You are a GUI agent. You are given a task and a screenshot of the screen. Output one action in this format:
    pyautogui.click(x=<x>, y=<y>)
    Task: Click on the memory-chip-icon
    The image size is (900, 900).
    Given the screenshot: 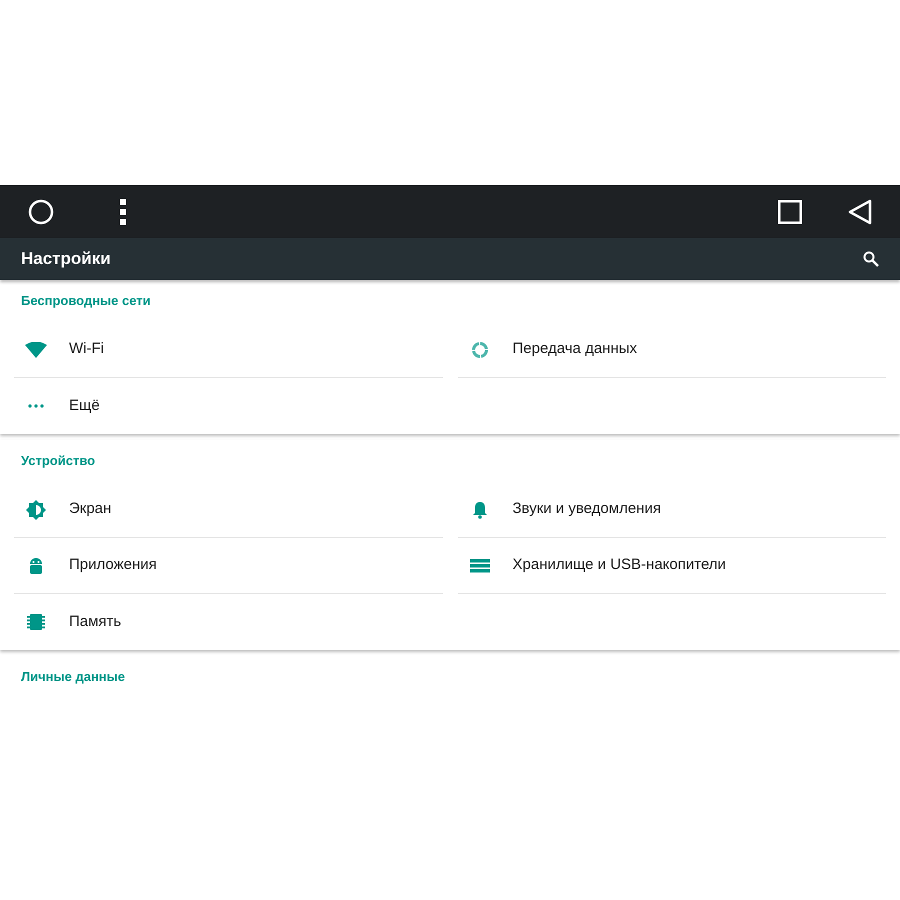 What is the action you would take?
    pyautogui.click(x=36, y=622)
    